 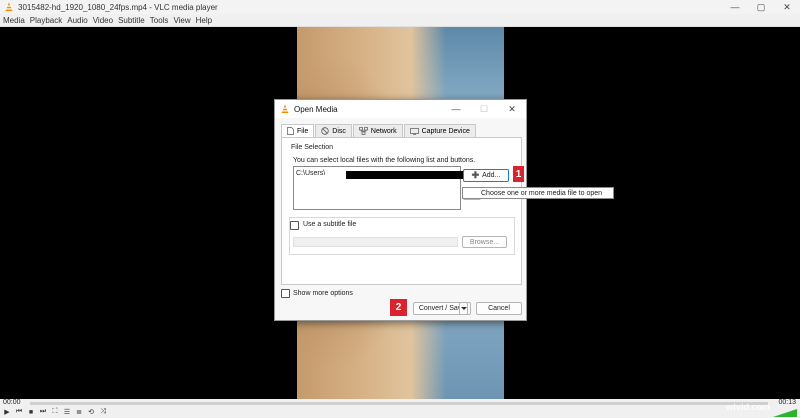 What do you see at coordinates (290, 131) in the screenshot?
I see `file-icon` at bounding box center [290, 131].